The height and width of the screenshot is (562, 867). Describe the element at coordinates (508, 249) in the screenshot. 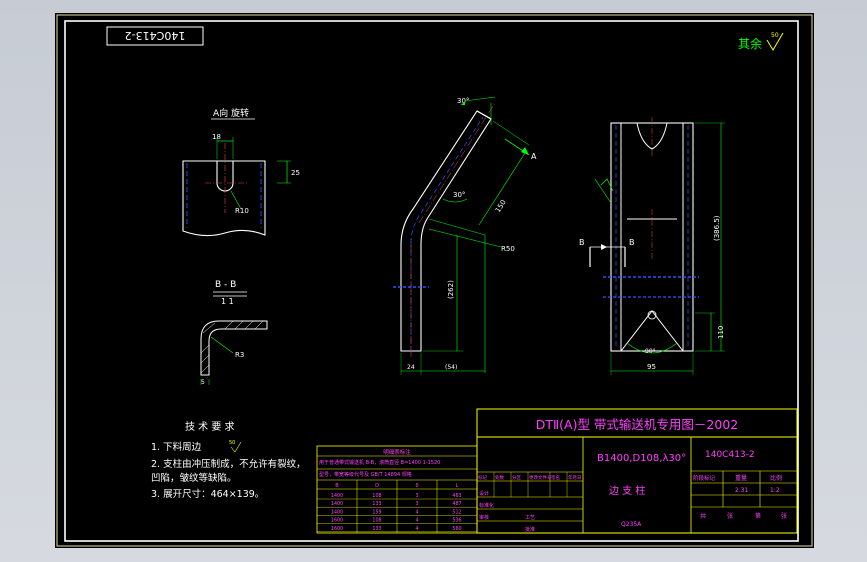

I see `side-dim-radius: R50` at that location.